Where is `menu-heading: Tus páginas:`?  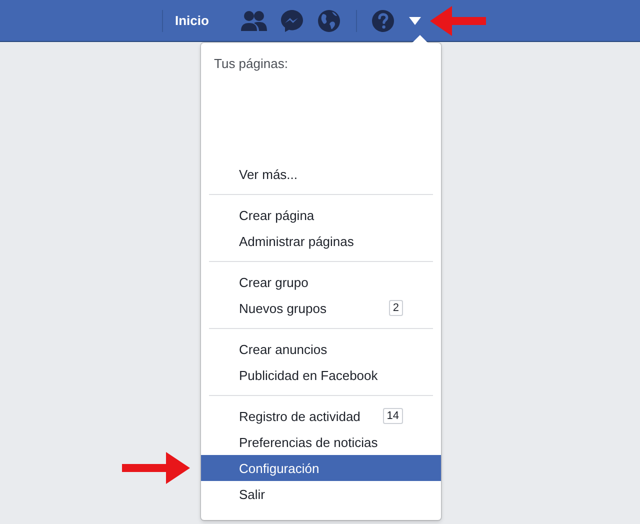
menu-heading: Tus páginas: is located at coordinates (251, 64).